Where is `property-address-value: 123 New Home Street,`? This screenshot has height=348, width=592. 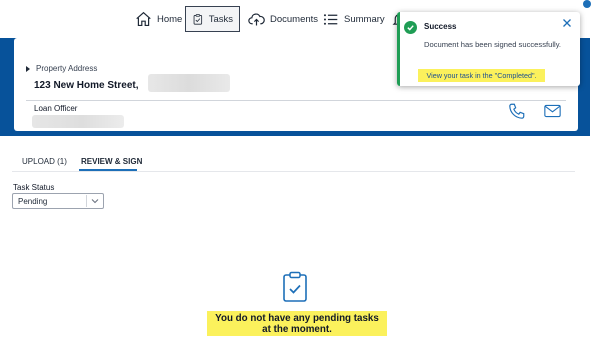
property-address-value: 123 New Home Street, is located at coordinates (86, 85).